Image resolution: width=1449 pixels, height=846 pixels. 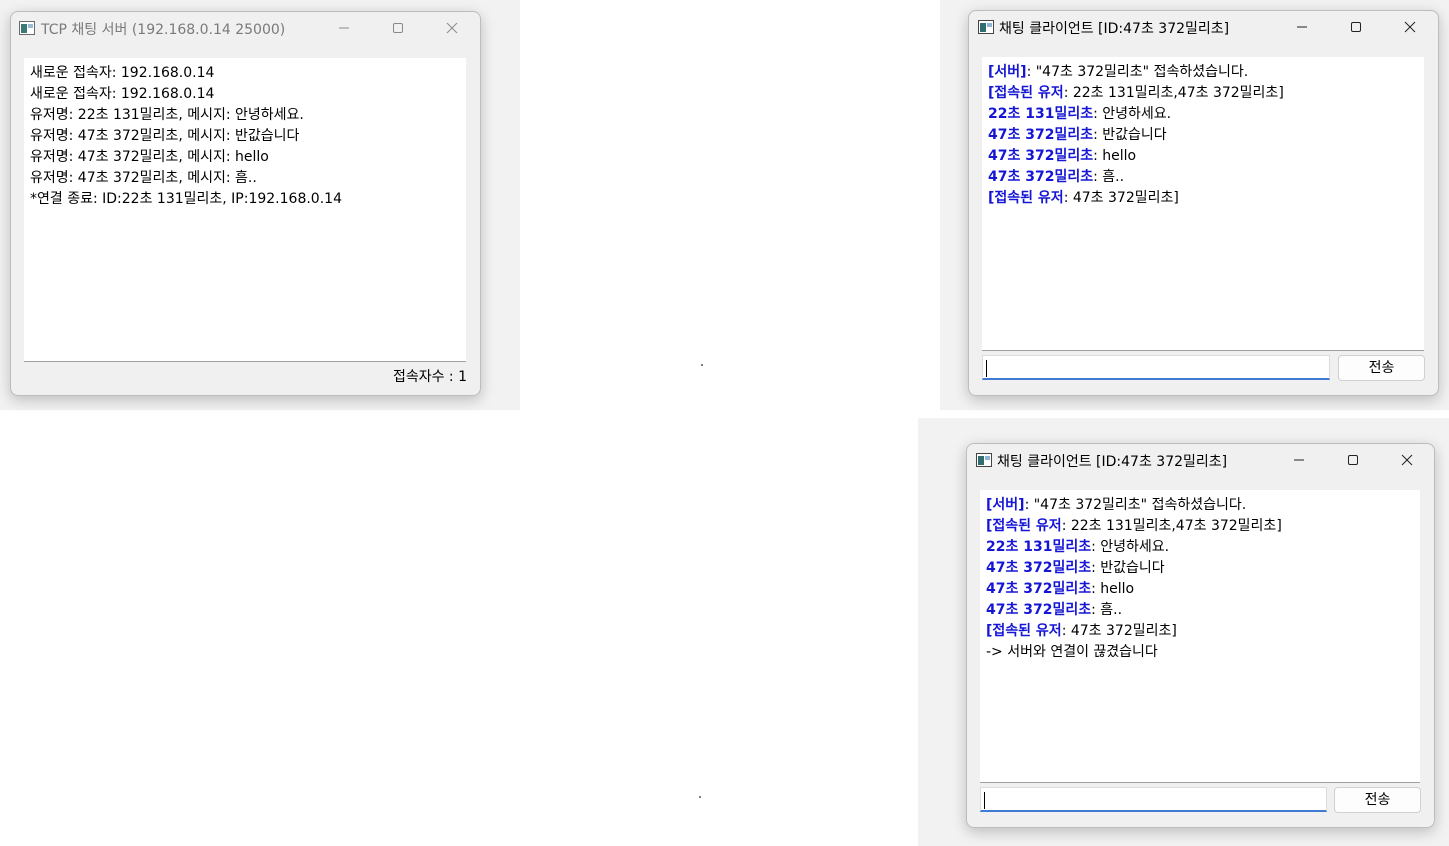 What do you see at coordinates (143, 178) in the screenshot?
I see `log-line: 유저명: 47초 372밀리초, 메시지: 흠..` at bounding box center [143, 178].